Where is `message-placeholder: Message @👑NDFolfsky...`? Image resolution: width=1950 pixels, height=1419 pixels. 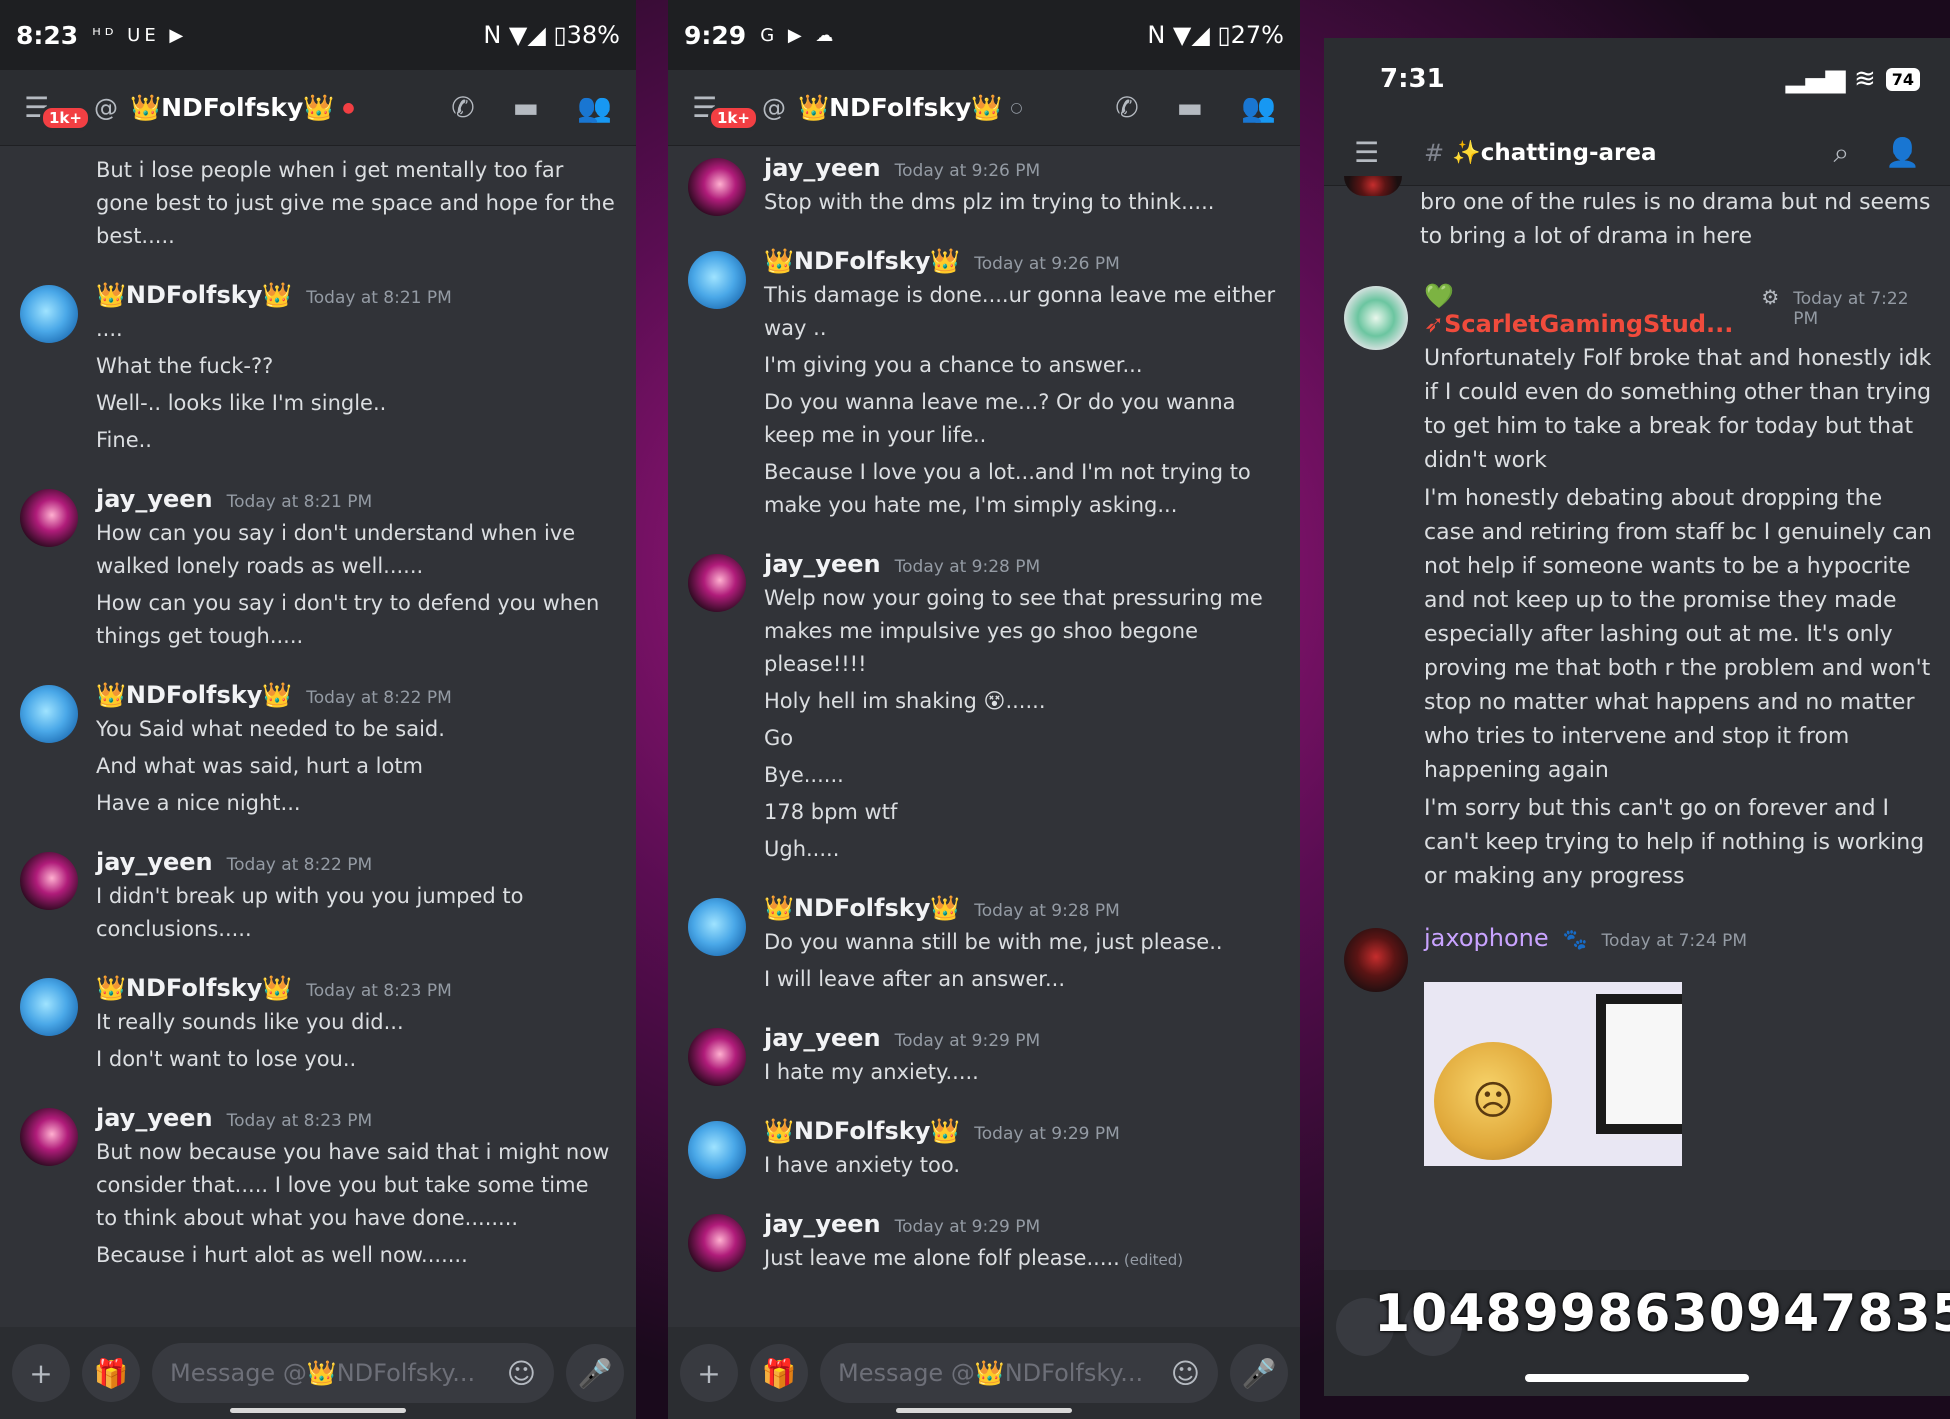 message-placeholder: Message @👑NDFolfsky... is located at coordinates (991, 1373).